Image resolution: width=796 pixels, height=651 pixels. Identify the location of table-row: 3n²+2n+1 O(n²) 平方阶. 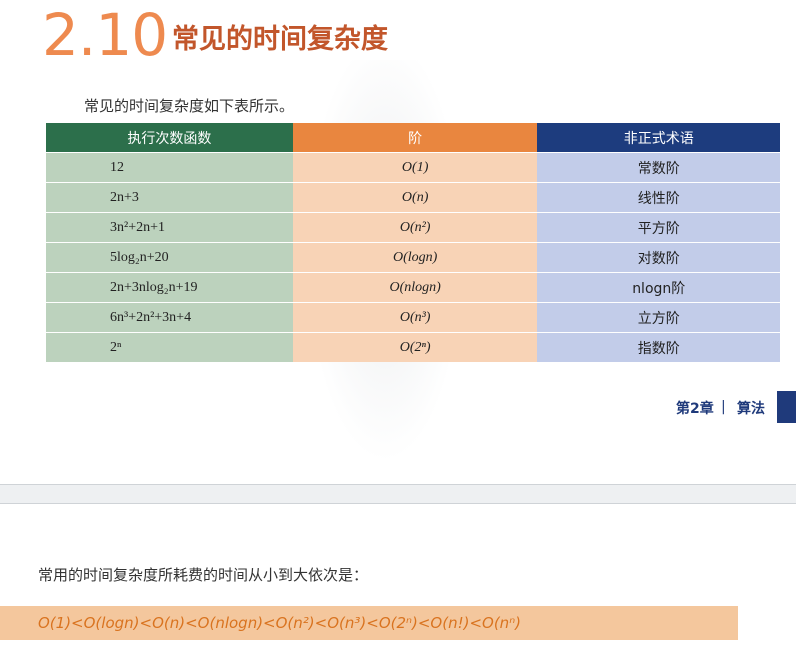
(413, 227).